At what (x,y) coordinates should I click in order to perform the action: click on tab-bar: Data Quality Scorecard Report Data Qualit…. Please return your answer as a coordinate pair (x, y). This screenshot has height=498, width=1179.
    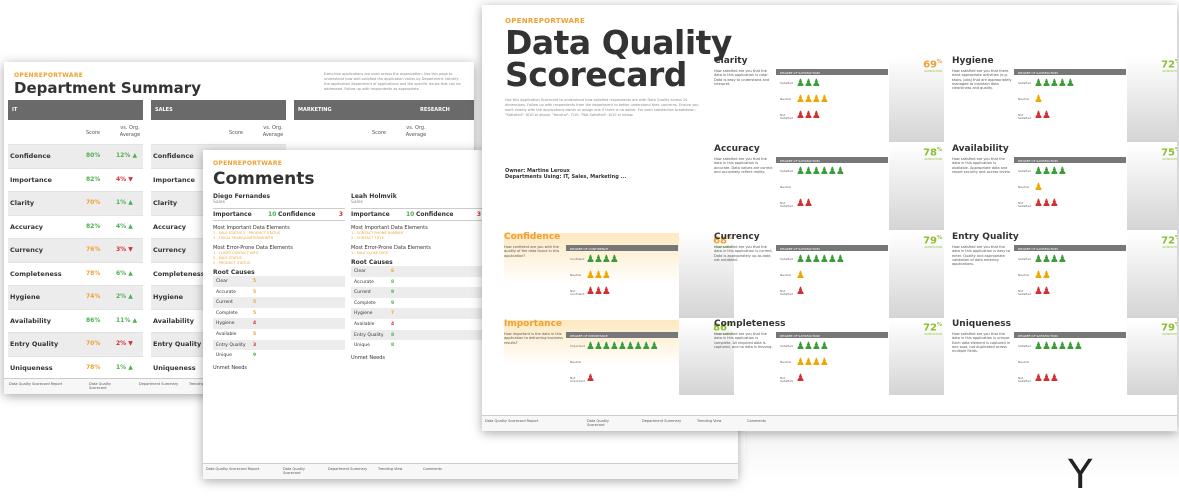
    Looking at the image, I should click on (470, 471).